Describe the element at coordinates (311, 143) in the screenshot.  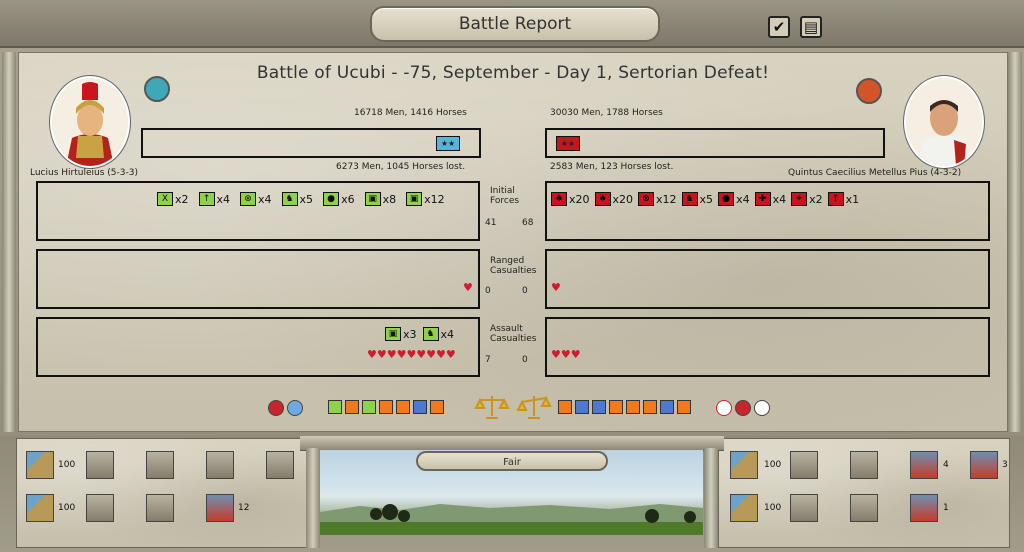
I see `left-army-bar: ★★` at that location.